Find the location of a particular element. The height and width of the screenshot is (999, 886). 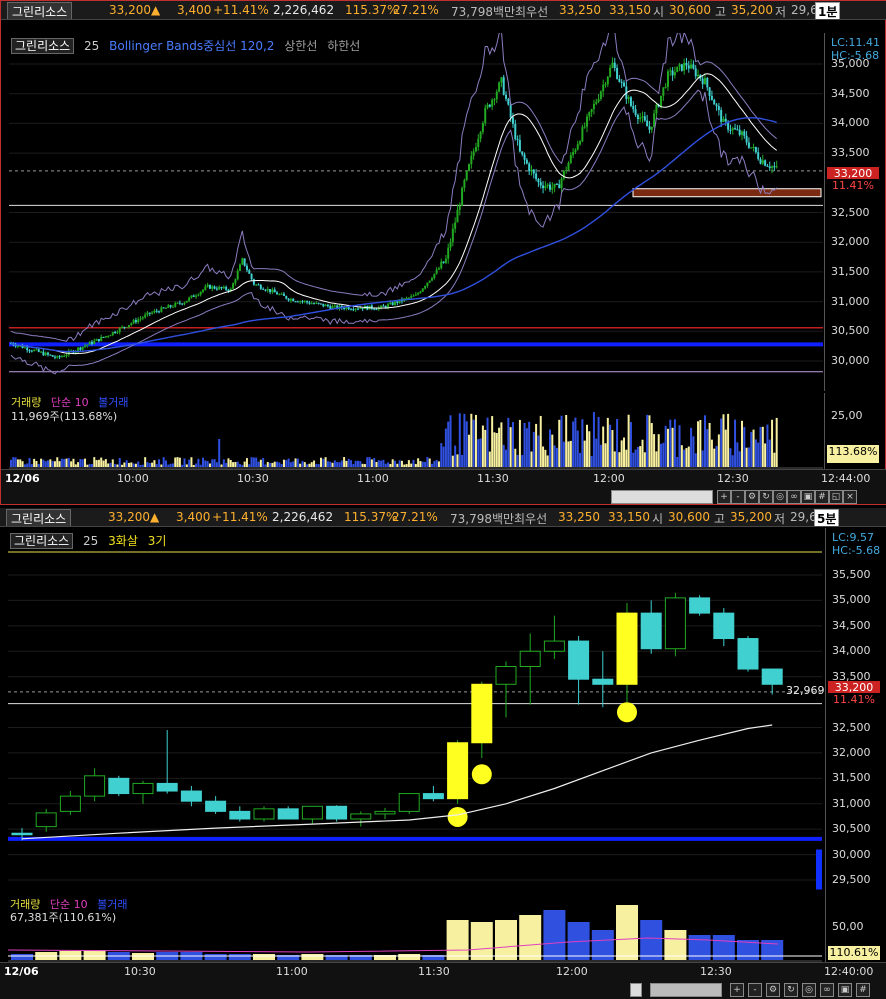

top-y-tick: 31,500 is located at coordinates (850, 271).